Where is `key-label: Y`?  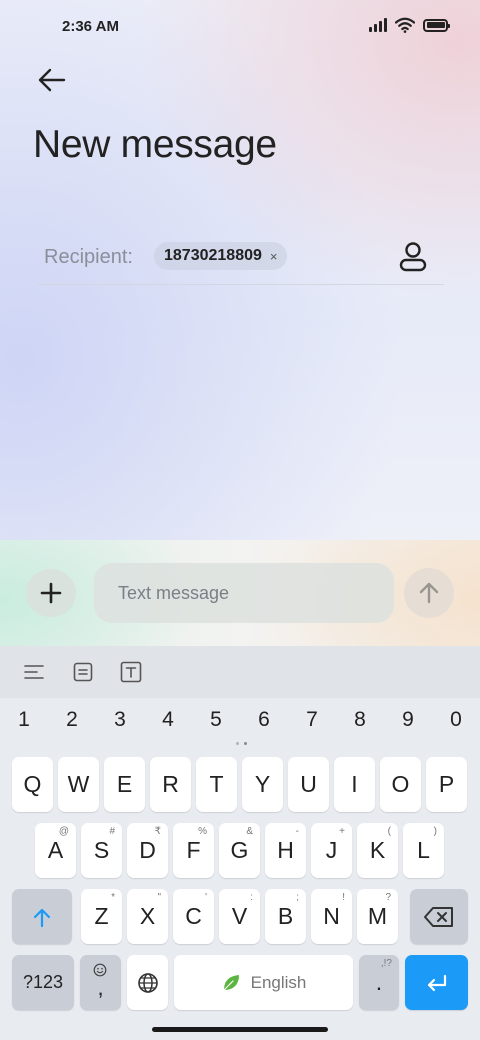
key-label: Y is located at coordinates (262, 784).